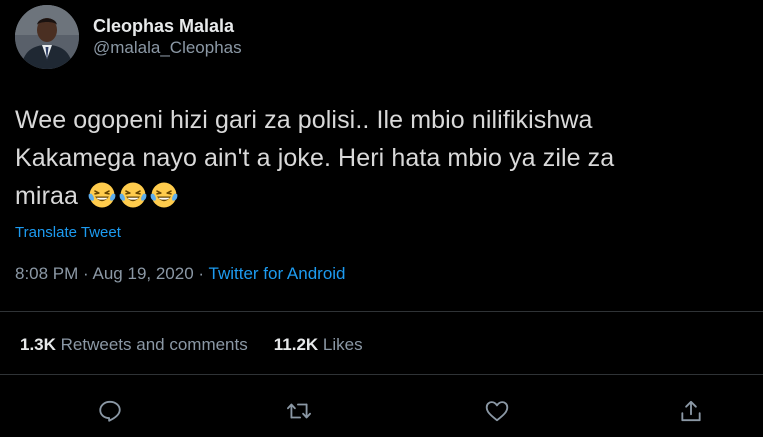 The height and width of the screenshot is (437, 763). What do you see at coordinates (342, 344) in the screenshot?
I see `likes-label: Likes` at bounding box center [342, 344].